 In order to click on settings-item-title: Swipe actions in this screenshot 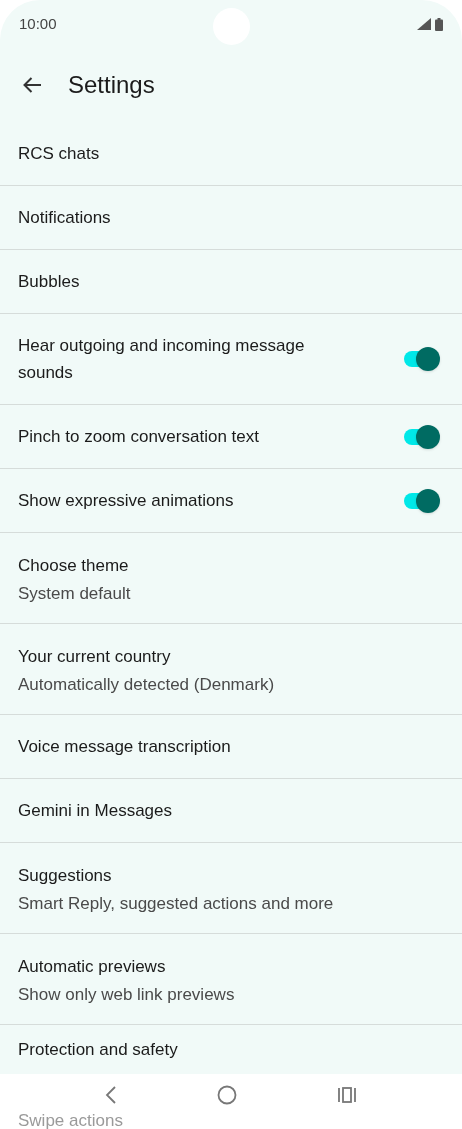, I will do `click(70, 1120)`.